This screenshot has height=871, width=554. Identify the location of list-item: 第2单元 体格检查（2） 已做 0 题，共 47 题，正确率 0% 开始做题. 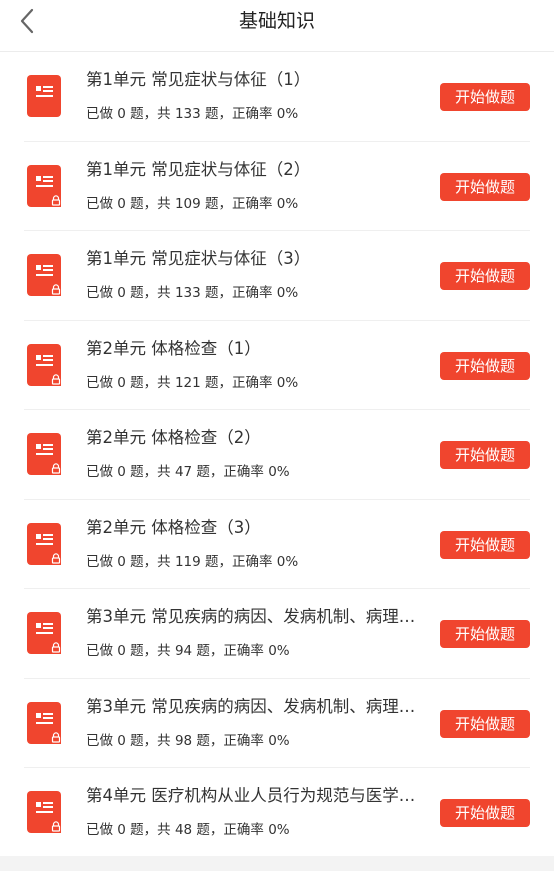
(277, 455).